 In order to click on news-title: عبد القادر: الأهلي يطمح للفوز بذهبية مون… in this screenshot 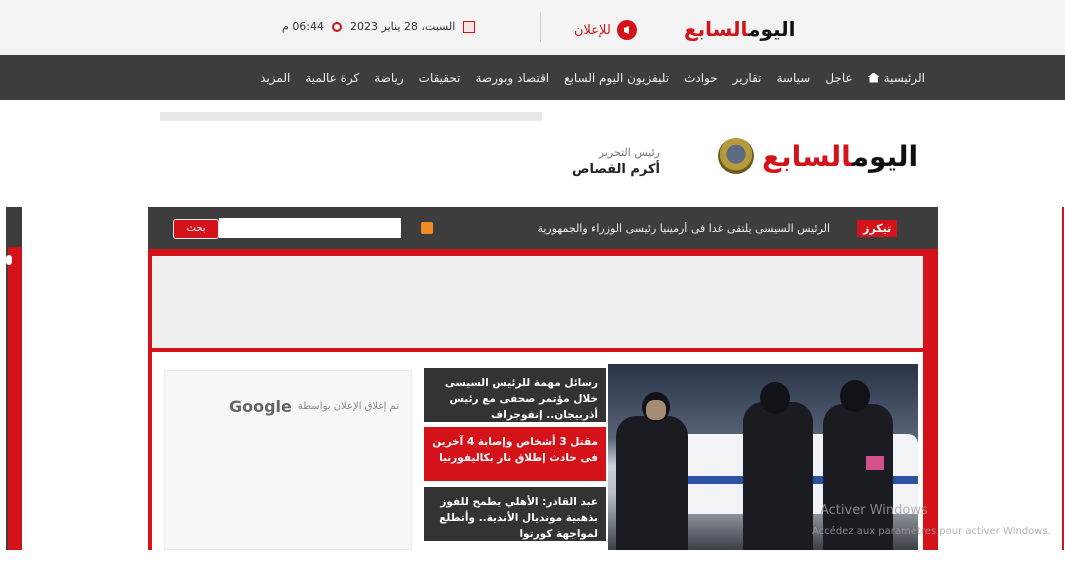, I will do `click(518, 518)`.